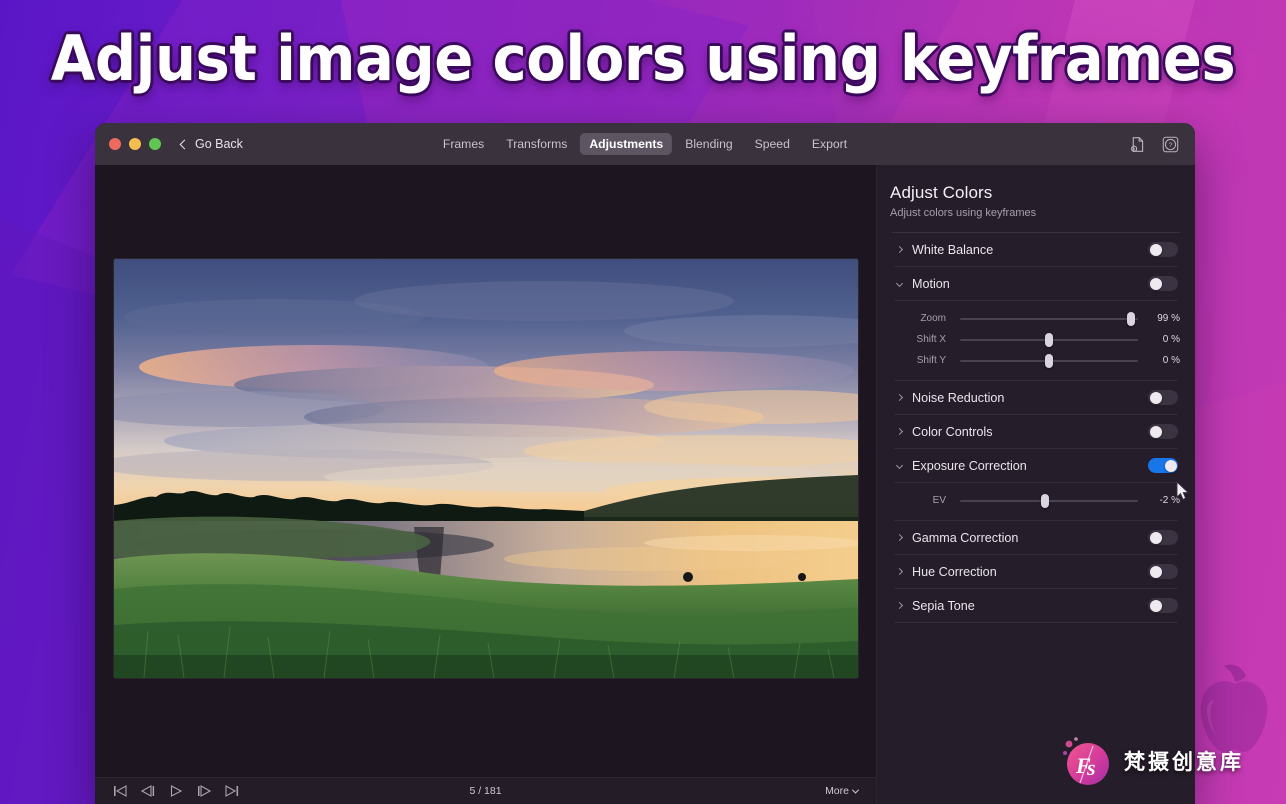 Image resolution: width=1286 pixels, height=804 pixels. Describe the element at coordinates (219, 144) in the screenshot. I see `go-back-label: Go Back` at that location.